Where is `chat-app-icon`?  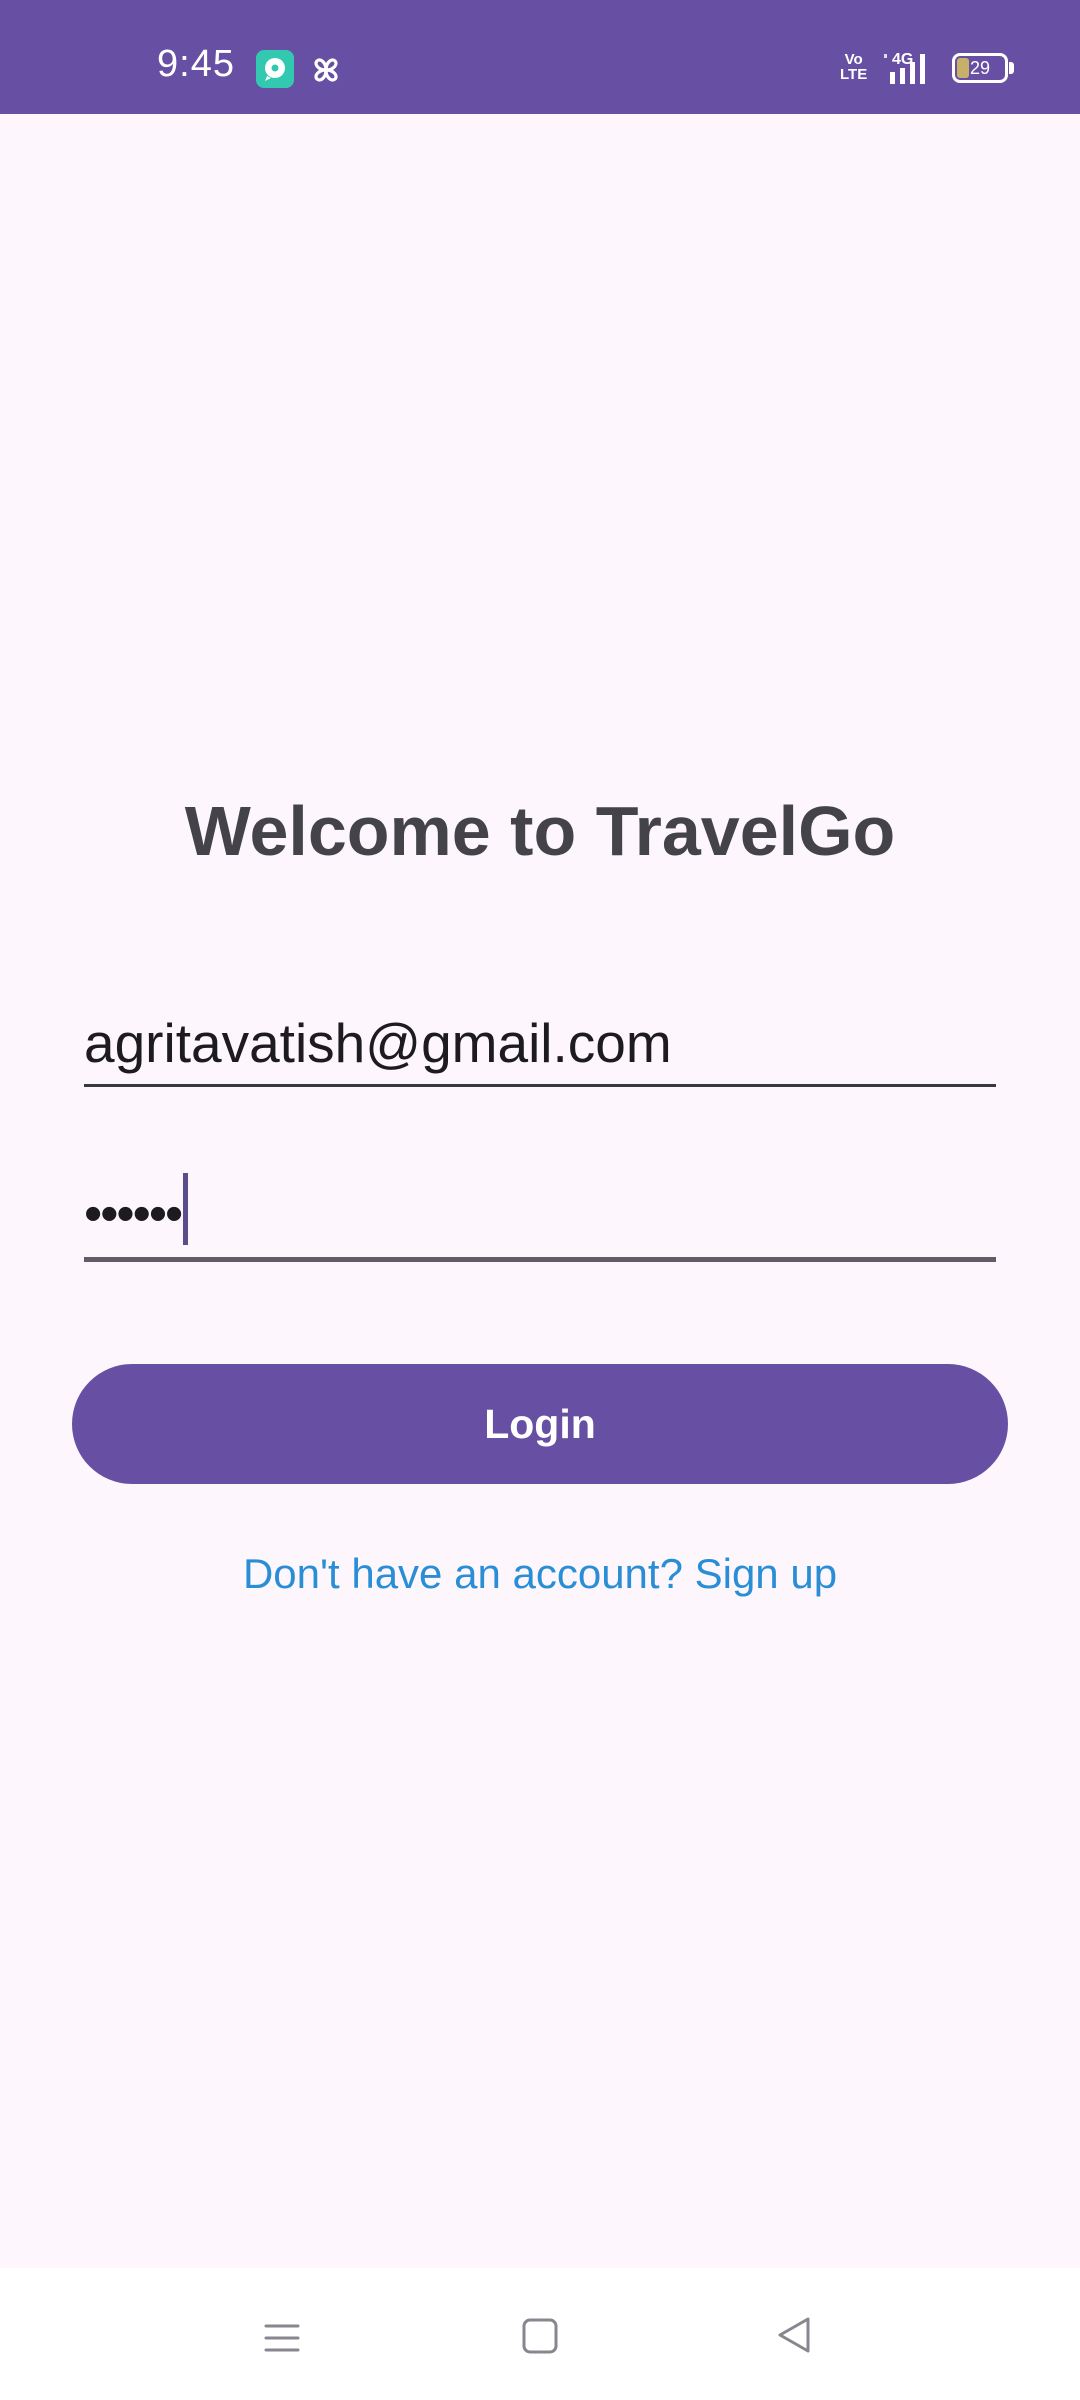 chat-app-icon is located at coordinates (275, 69).